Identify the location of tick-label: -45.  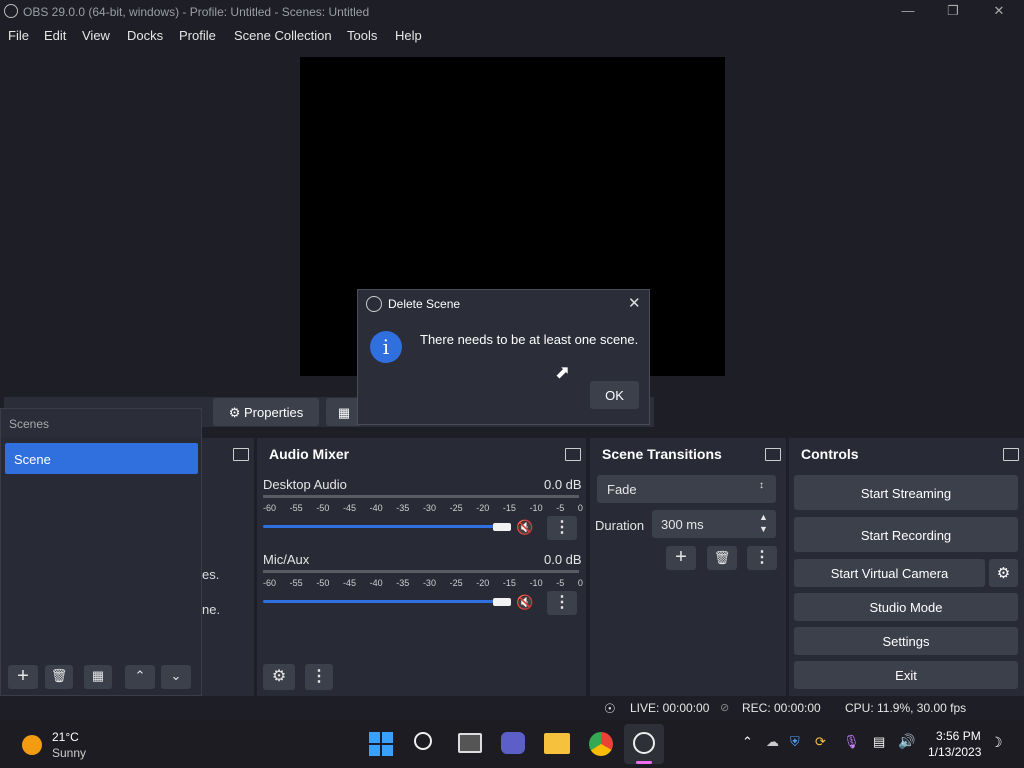
(349, 583).